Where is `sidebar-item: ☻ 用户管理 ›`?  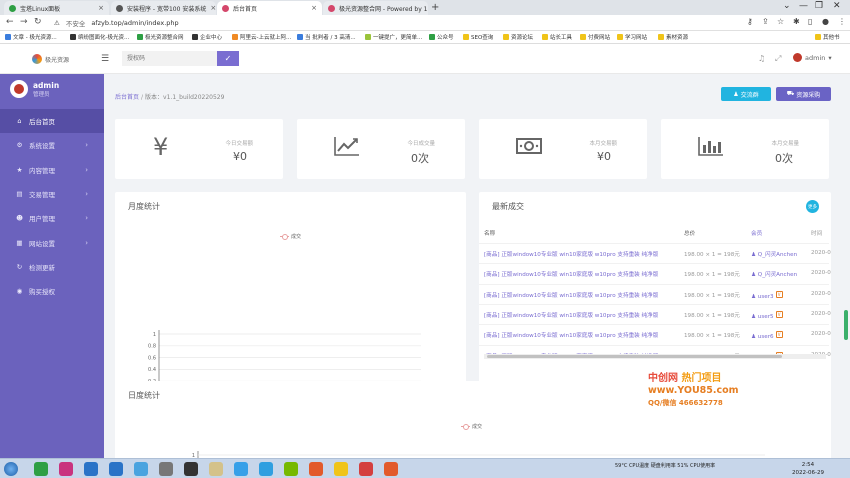
sidebar-item: ☻ 用户管理 › is located at coordinates (52, 218).